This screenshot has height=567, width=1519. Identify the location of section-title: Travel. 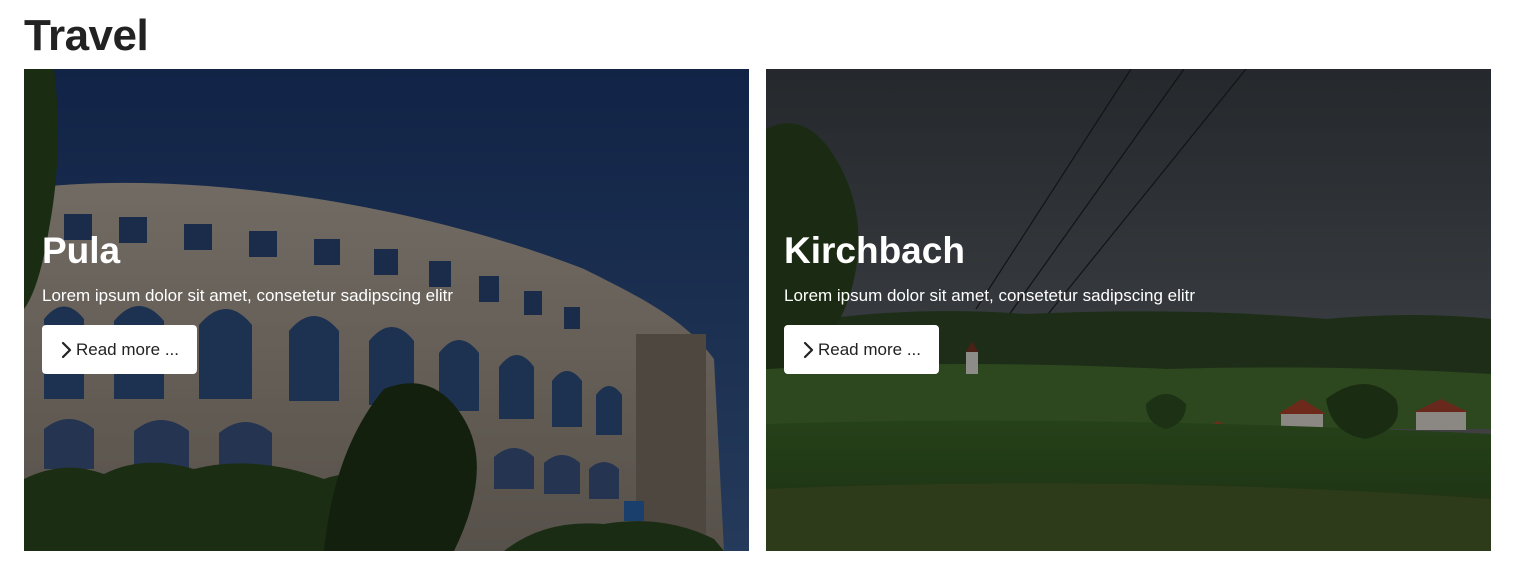
(86, 35).